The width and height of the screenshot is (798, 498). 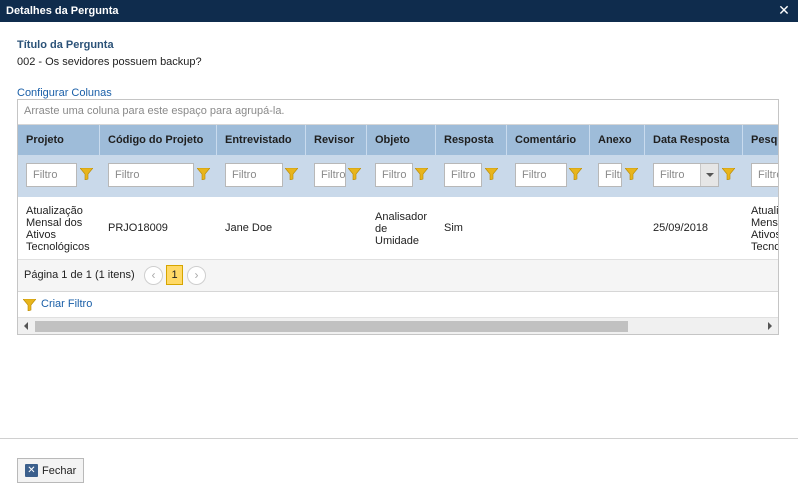 I want to click on filter-input-anexo: Filtro, so click(x=610, y=175).